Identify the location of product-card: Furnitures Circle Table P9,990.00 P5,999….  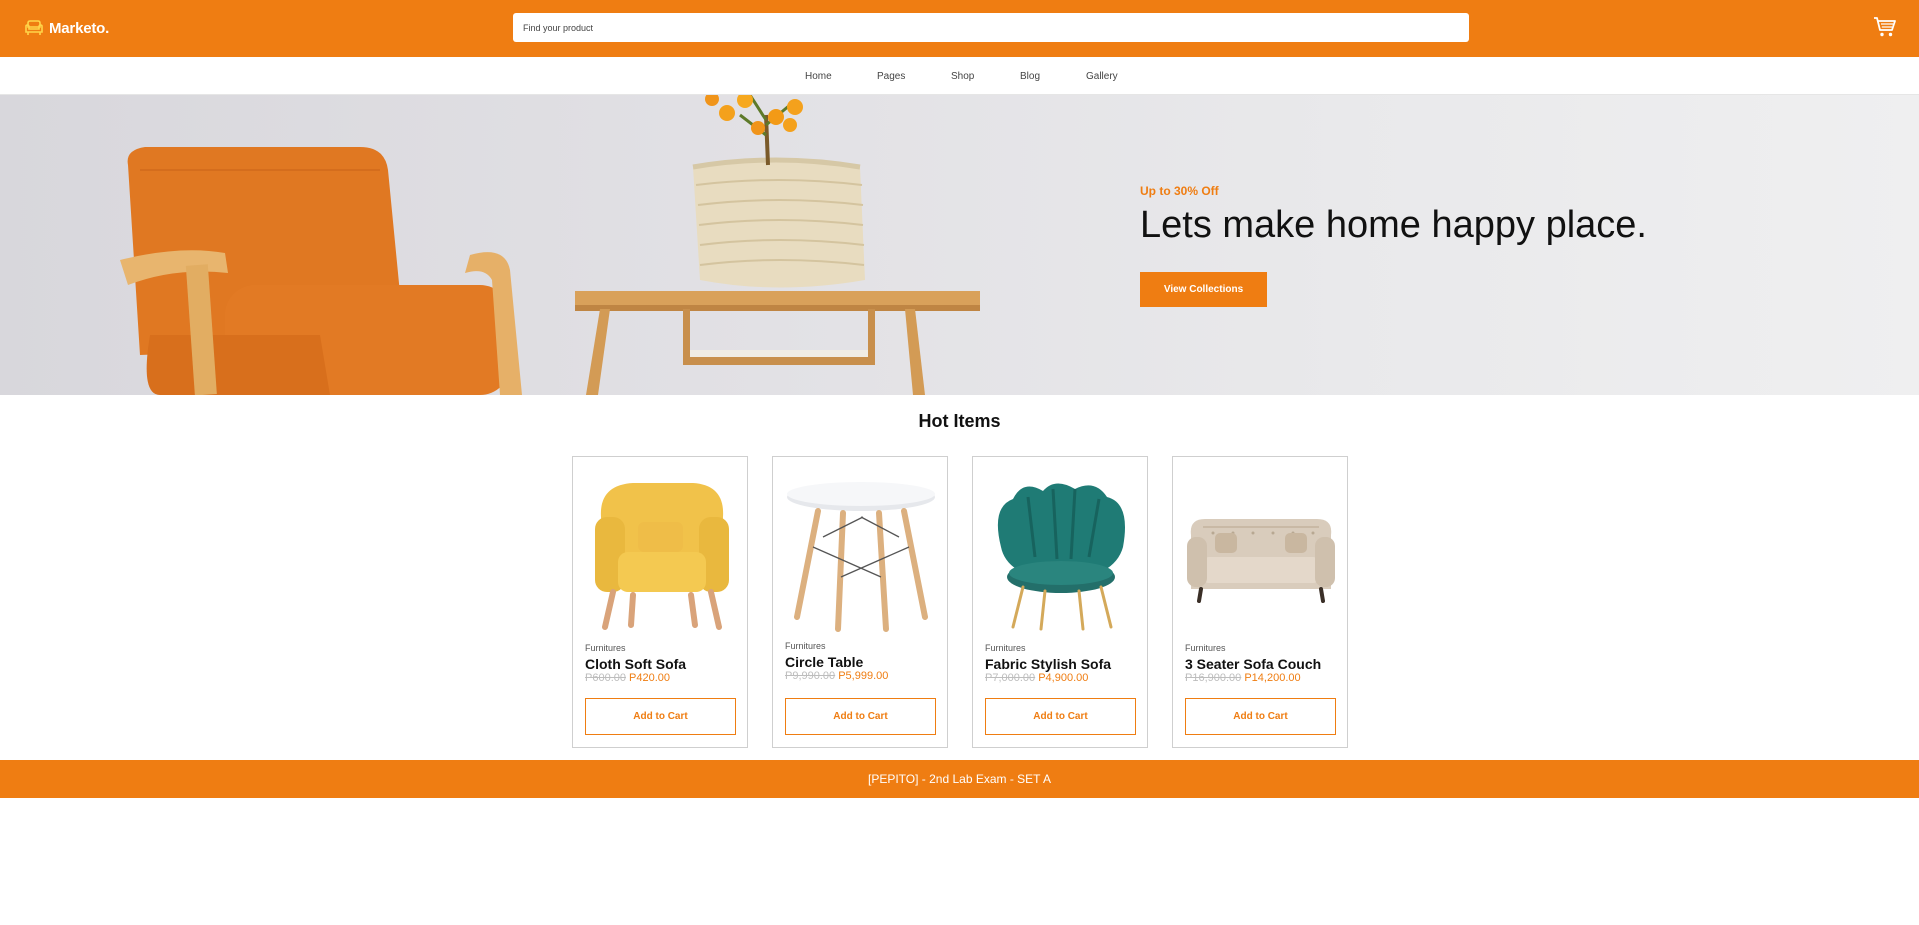
(860, 602).